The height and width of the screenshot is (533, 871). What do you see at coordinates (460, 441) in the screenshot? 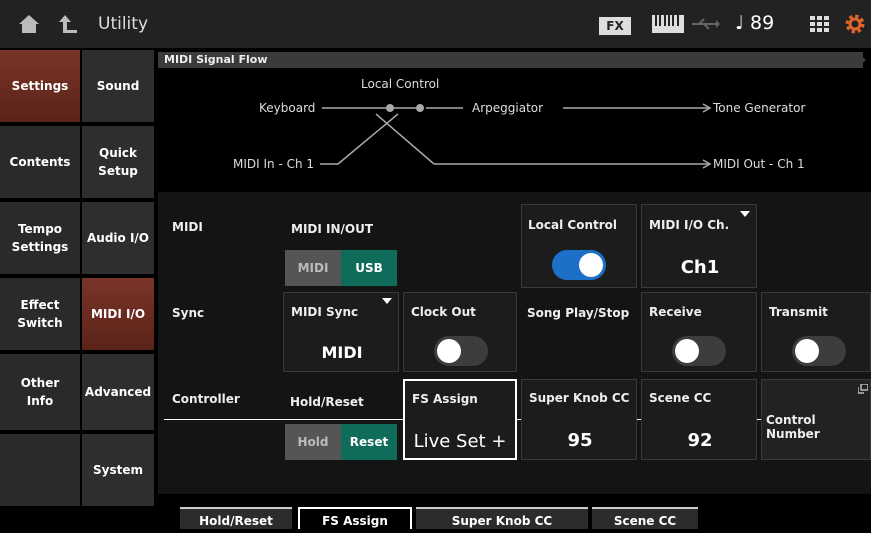
I see `fs-assign-value: Live Set +` at bounding box center [460, 441].